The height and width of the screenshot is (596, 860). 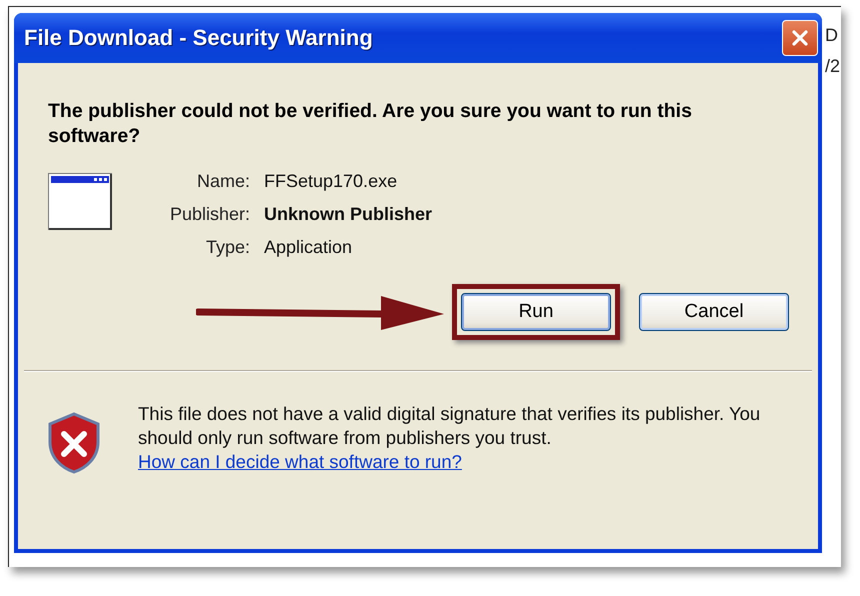 I want to click on background-text: /2, so click(x=832, y=66).